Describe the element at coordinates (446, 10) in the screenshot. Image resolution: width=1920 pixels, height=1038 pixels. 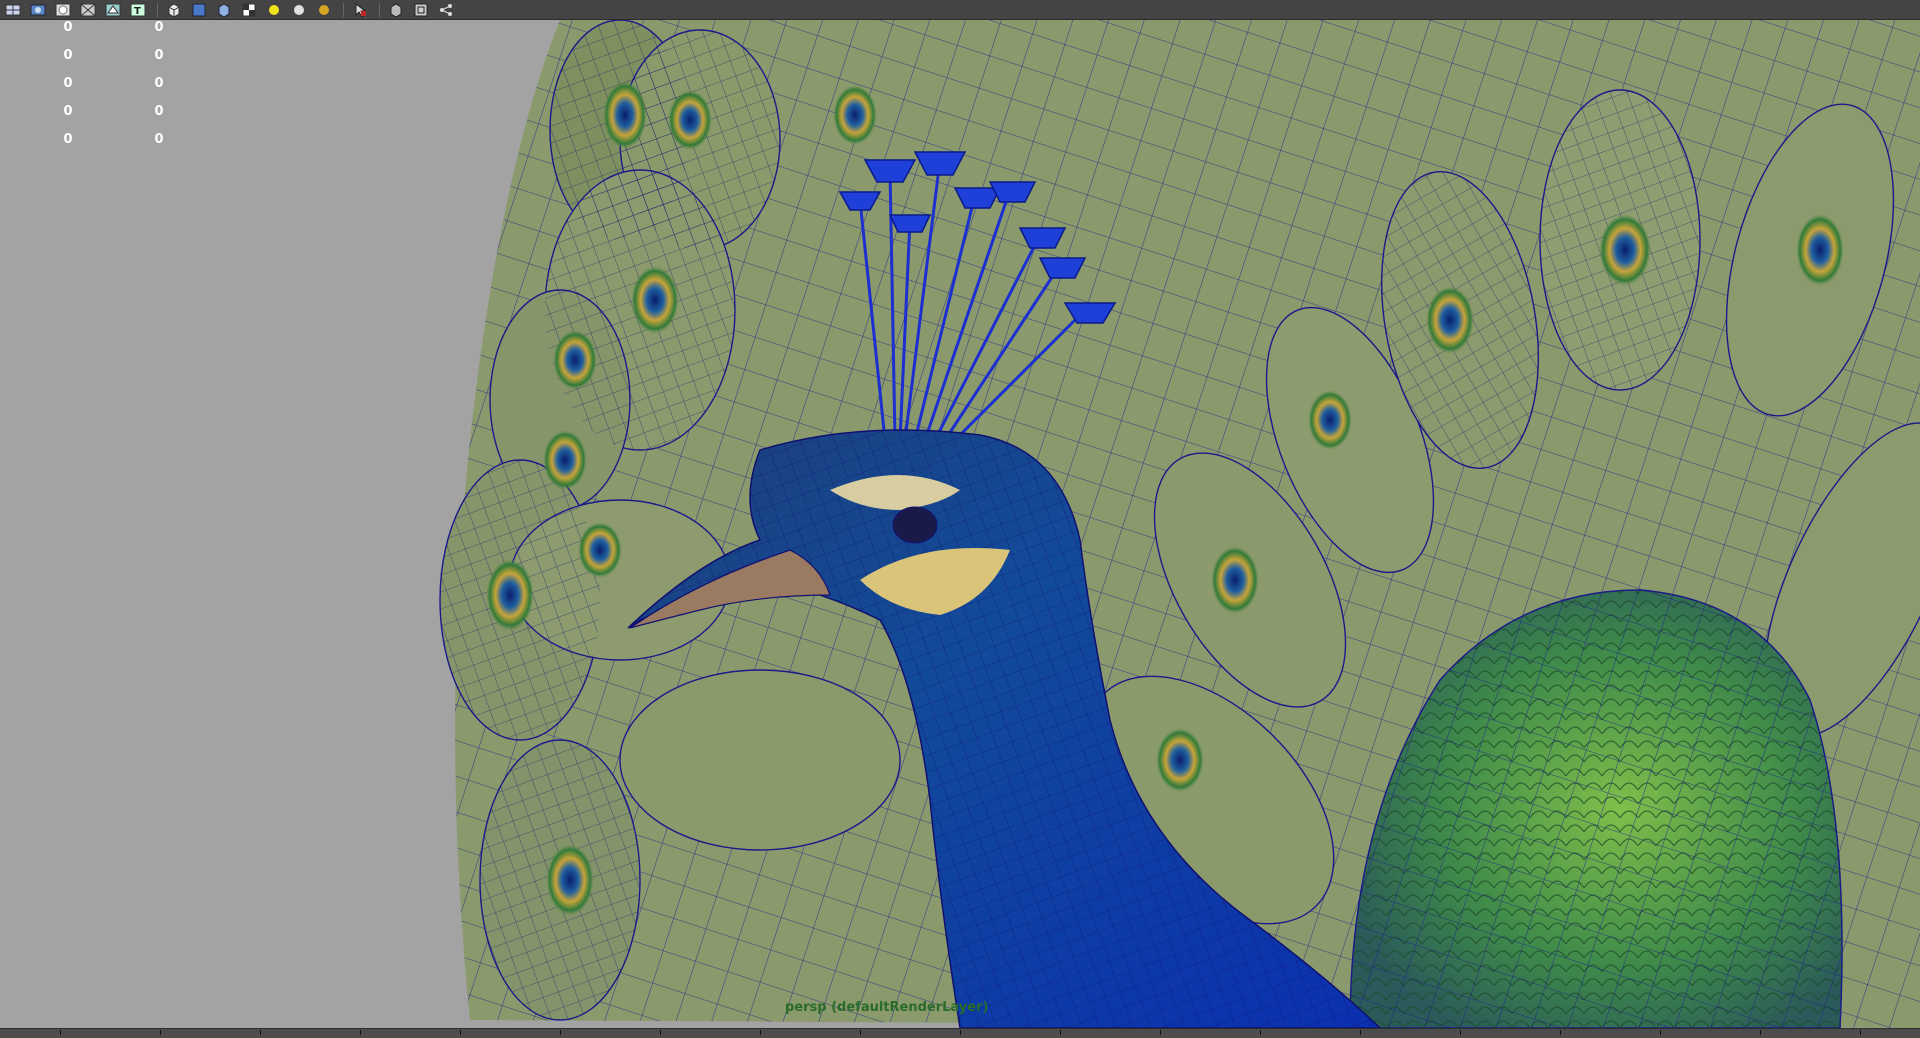
I see `share-icon` at that location.